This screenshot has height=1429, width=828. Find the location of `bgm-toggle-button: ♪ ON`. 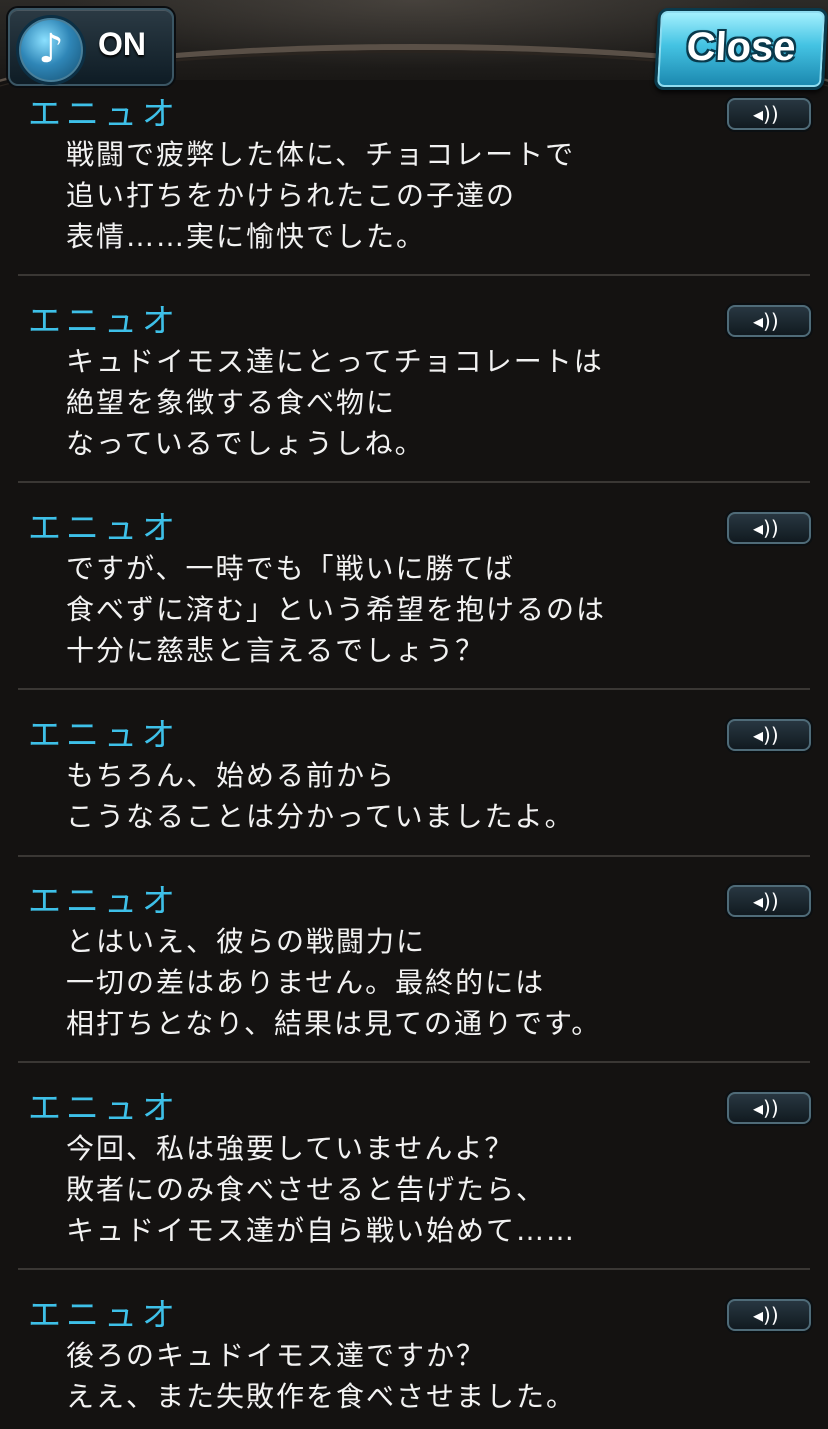

bgm-toggle-button: ♪ ON is located at coordinates (91, 47).